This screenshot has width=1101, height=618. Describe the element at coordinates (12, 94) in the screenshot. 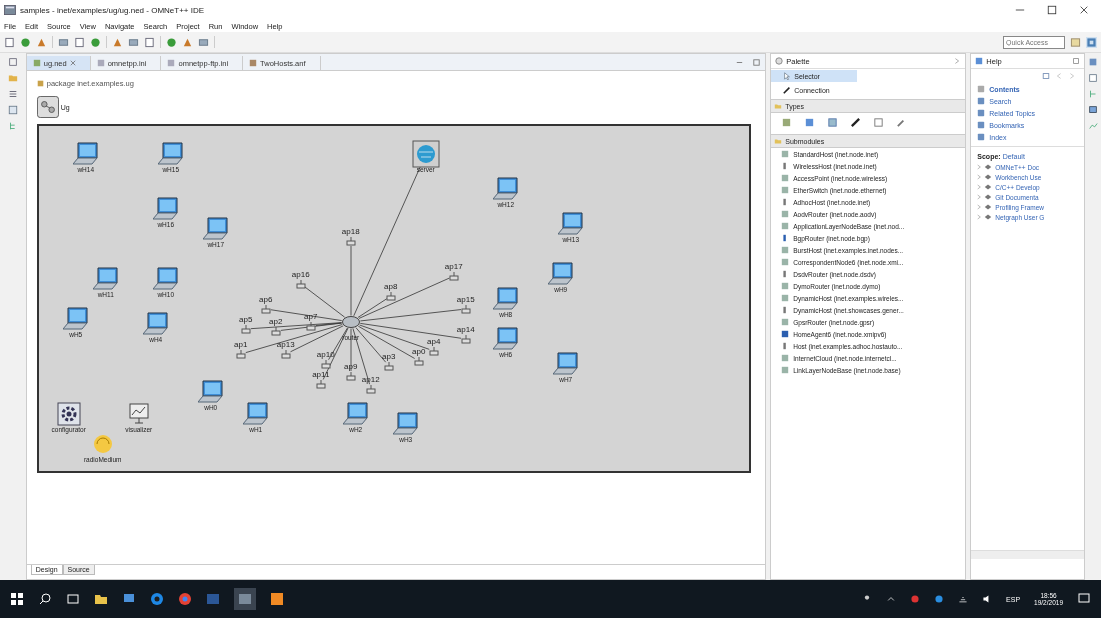

I see `outline-icon` at that location.